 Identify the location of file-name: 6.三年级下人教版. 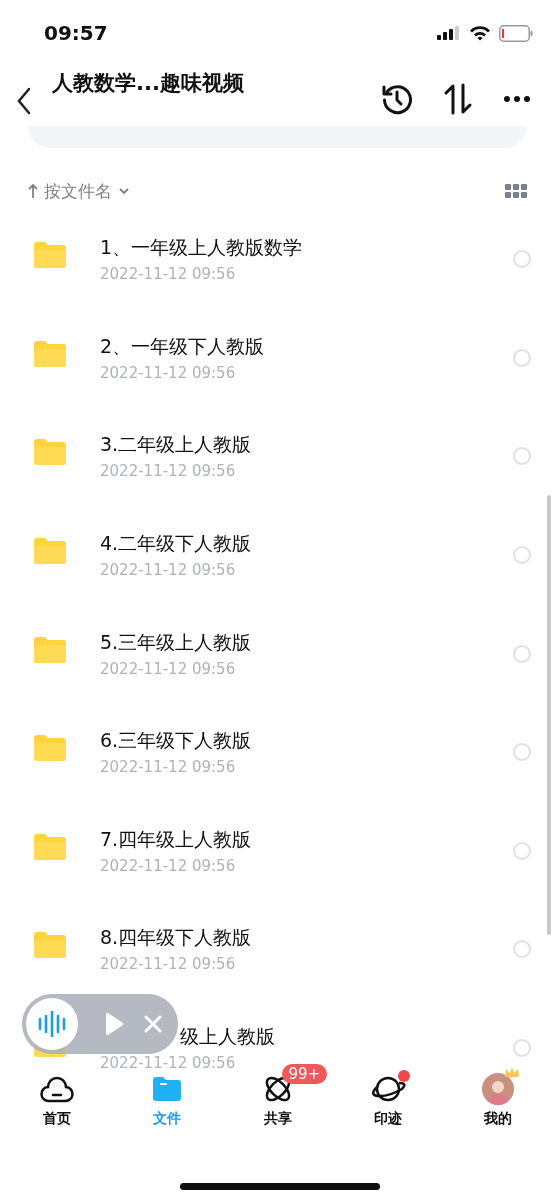
(176, 741).